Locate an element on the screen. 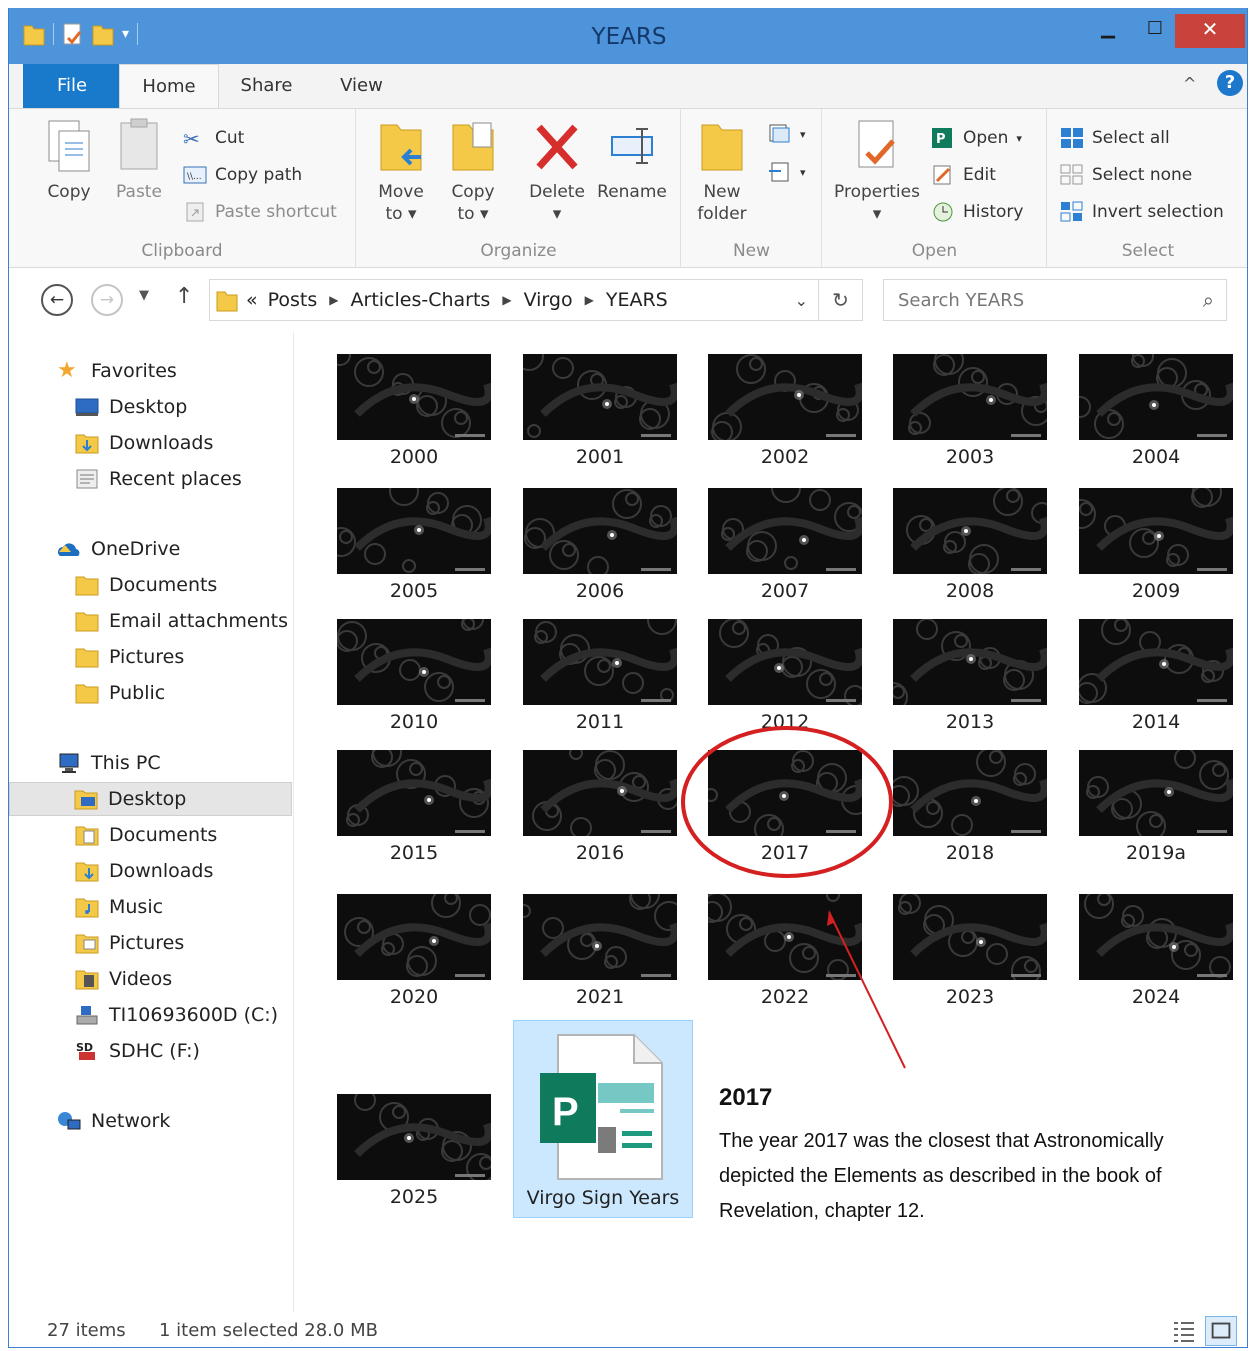 Image resolution: width=1250 pixels, height=1351 pixels. minimize-button: ▁ is located at coordinates (1108, 31).